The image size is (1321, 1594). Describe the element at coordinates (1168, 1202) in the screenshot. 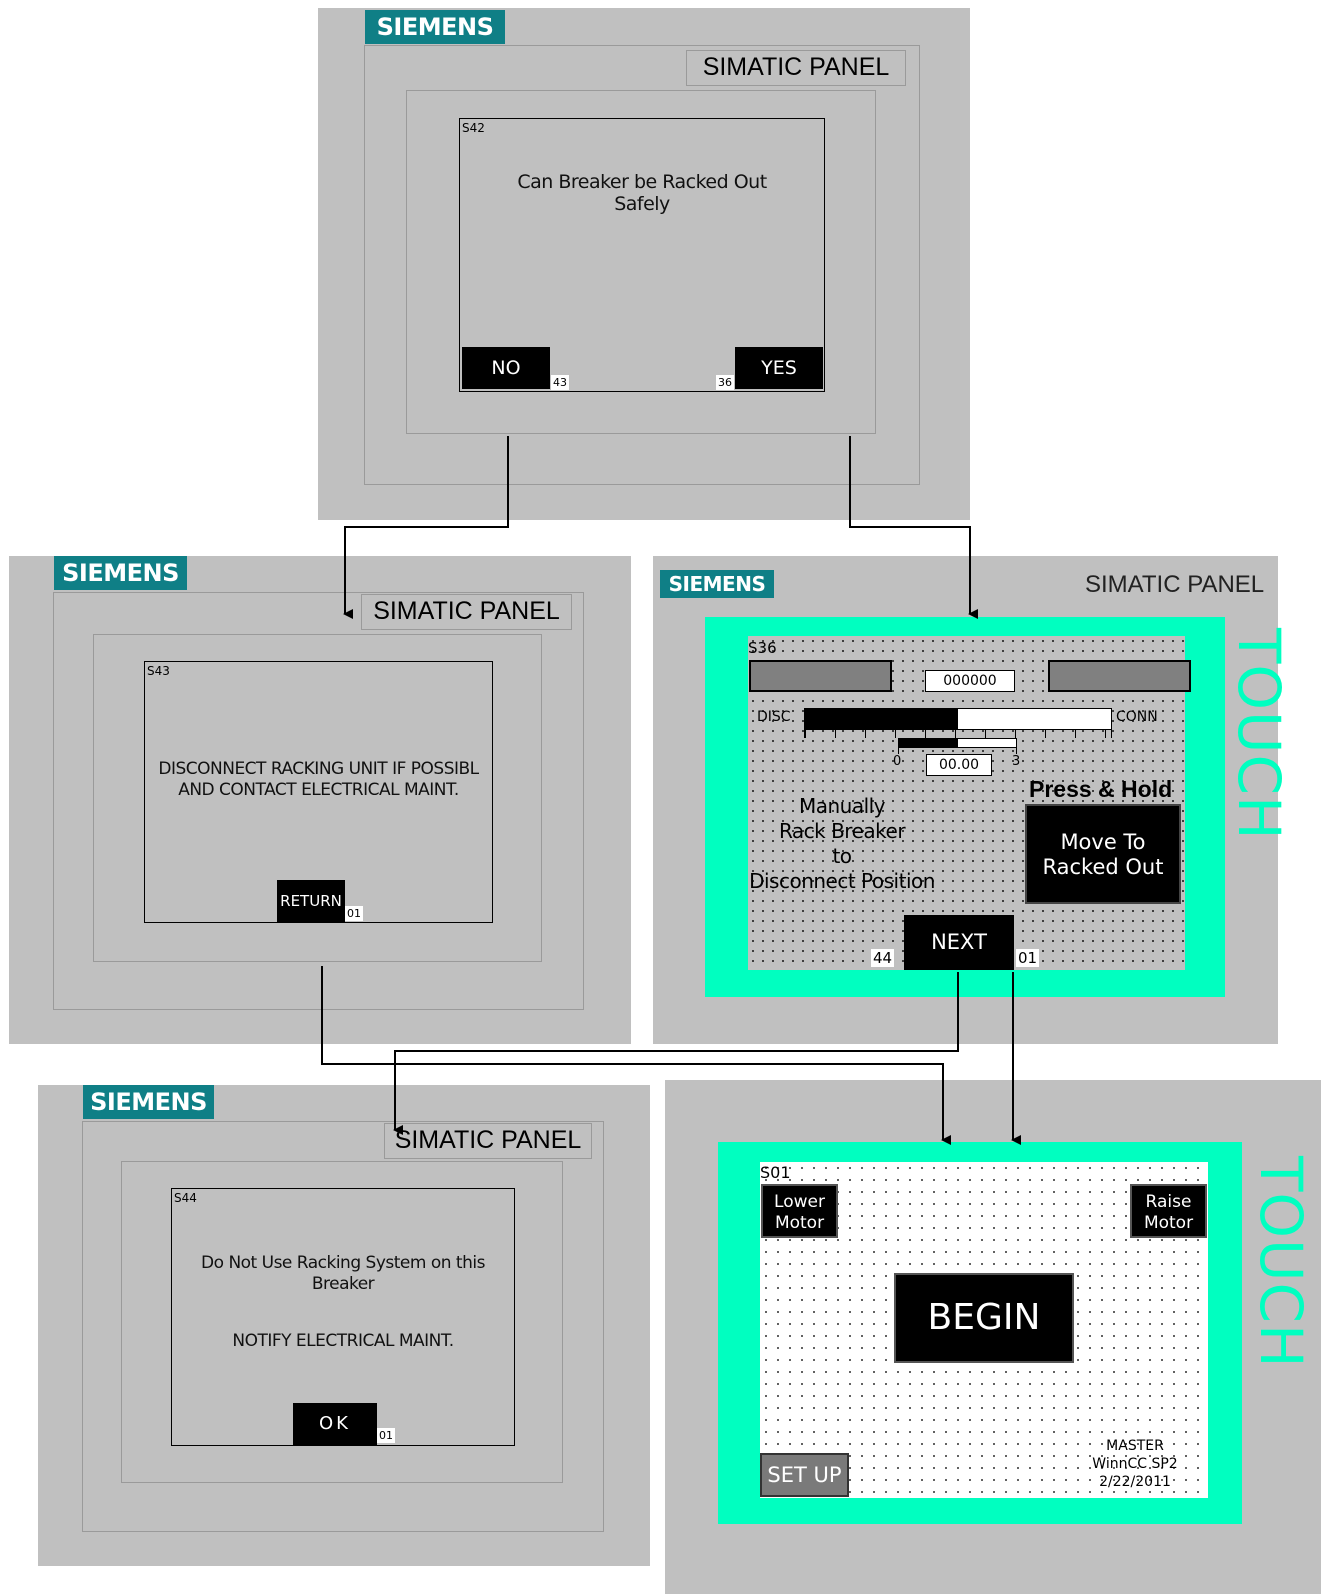

I see `raise-line-1: Raise` at that location.